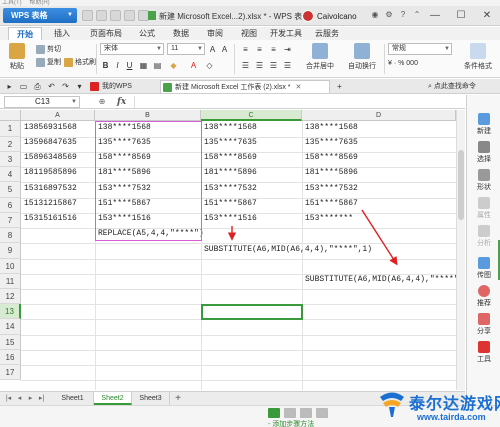 The width and height of the screenshot is (500, 427). What do you see at coordinates (229, 172) in the screenshot?
I see `cell-c4: 181****5896` at bounding box center [229, 172].